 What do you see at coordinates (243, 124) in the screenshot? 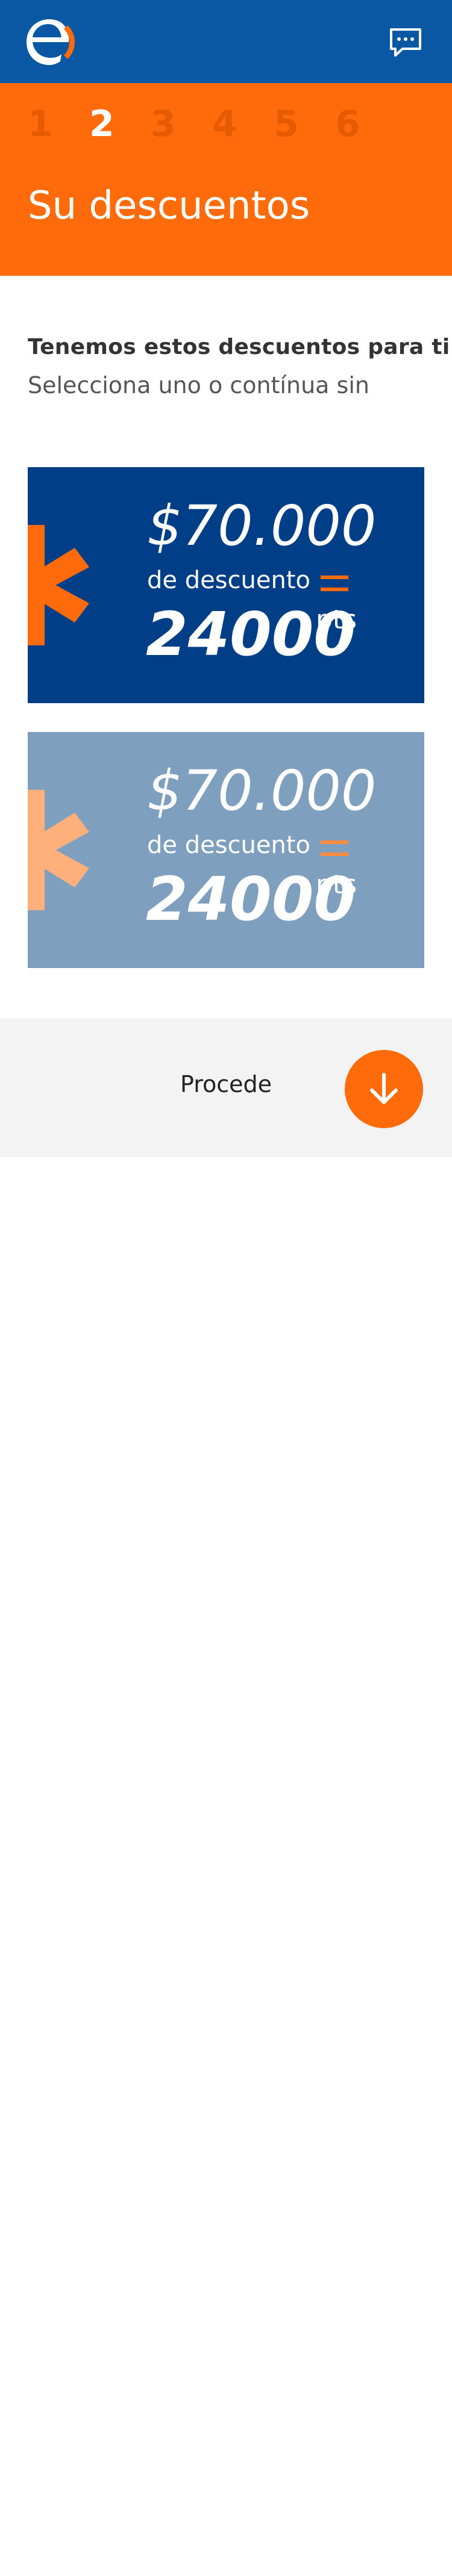
I see `step-4: 4` at bounding box center [243, 124].